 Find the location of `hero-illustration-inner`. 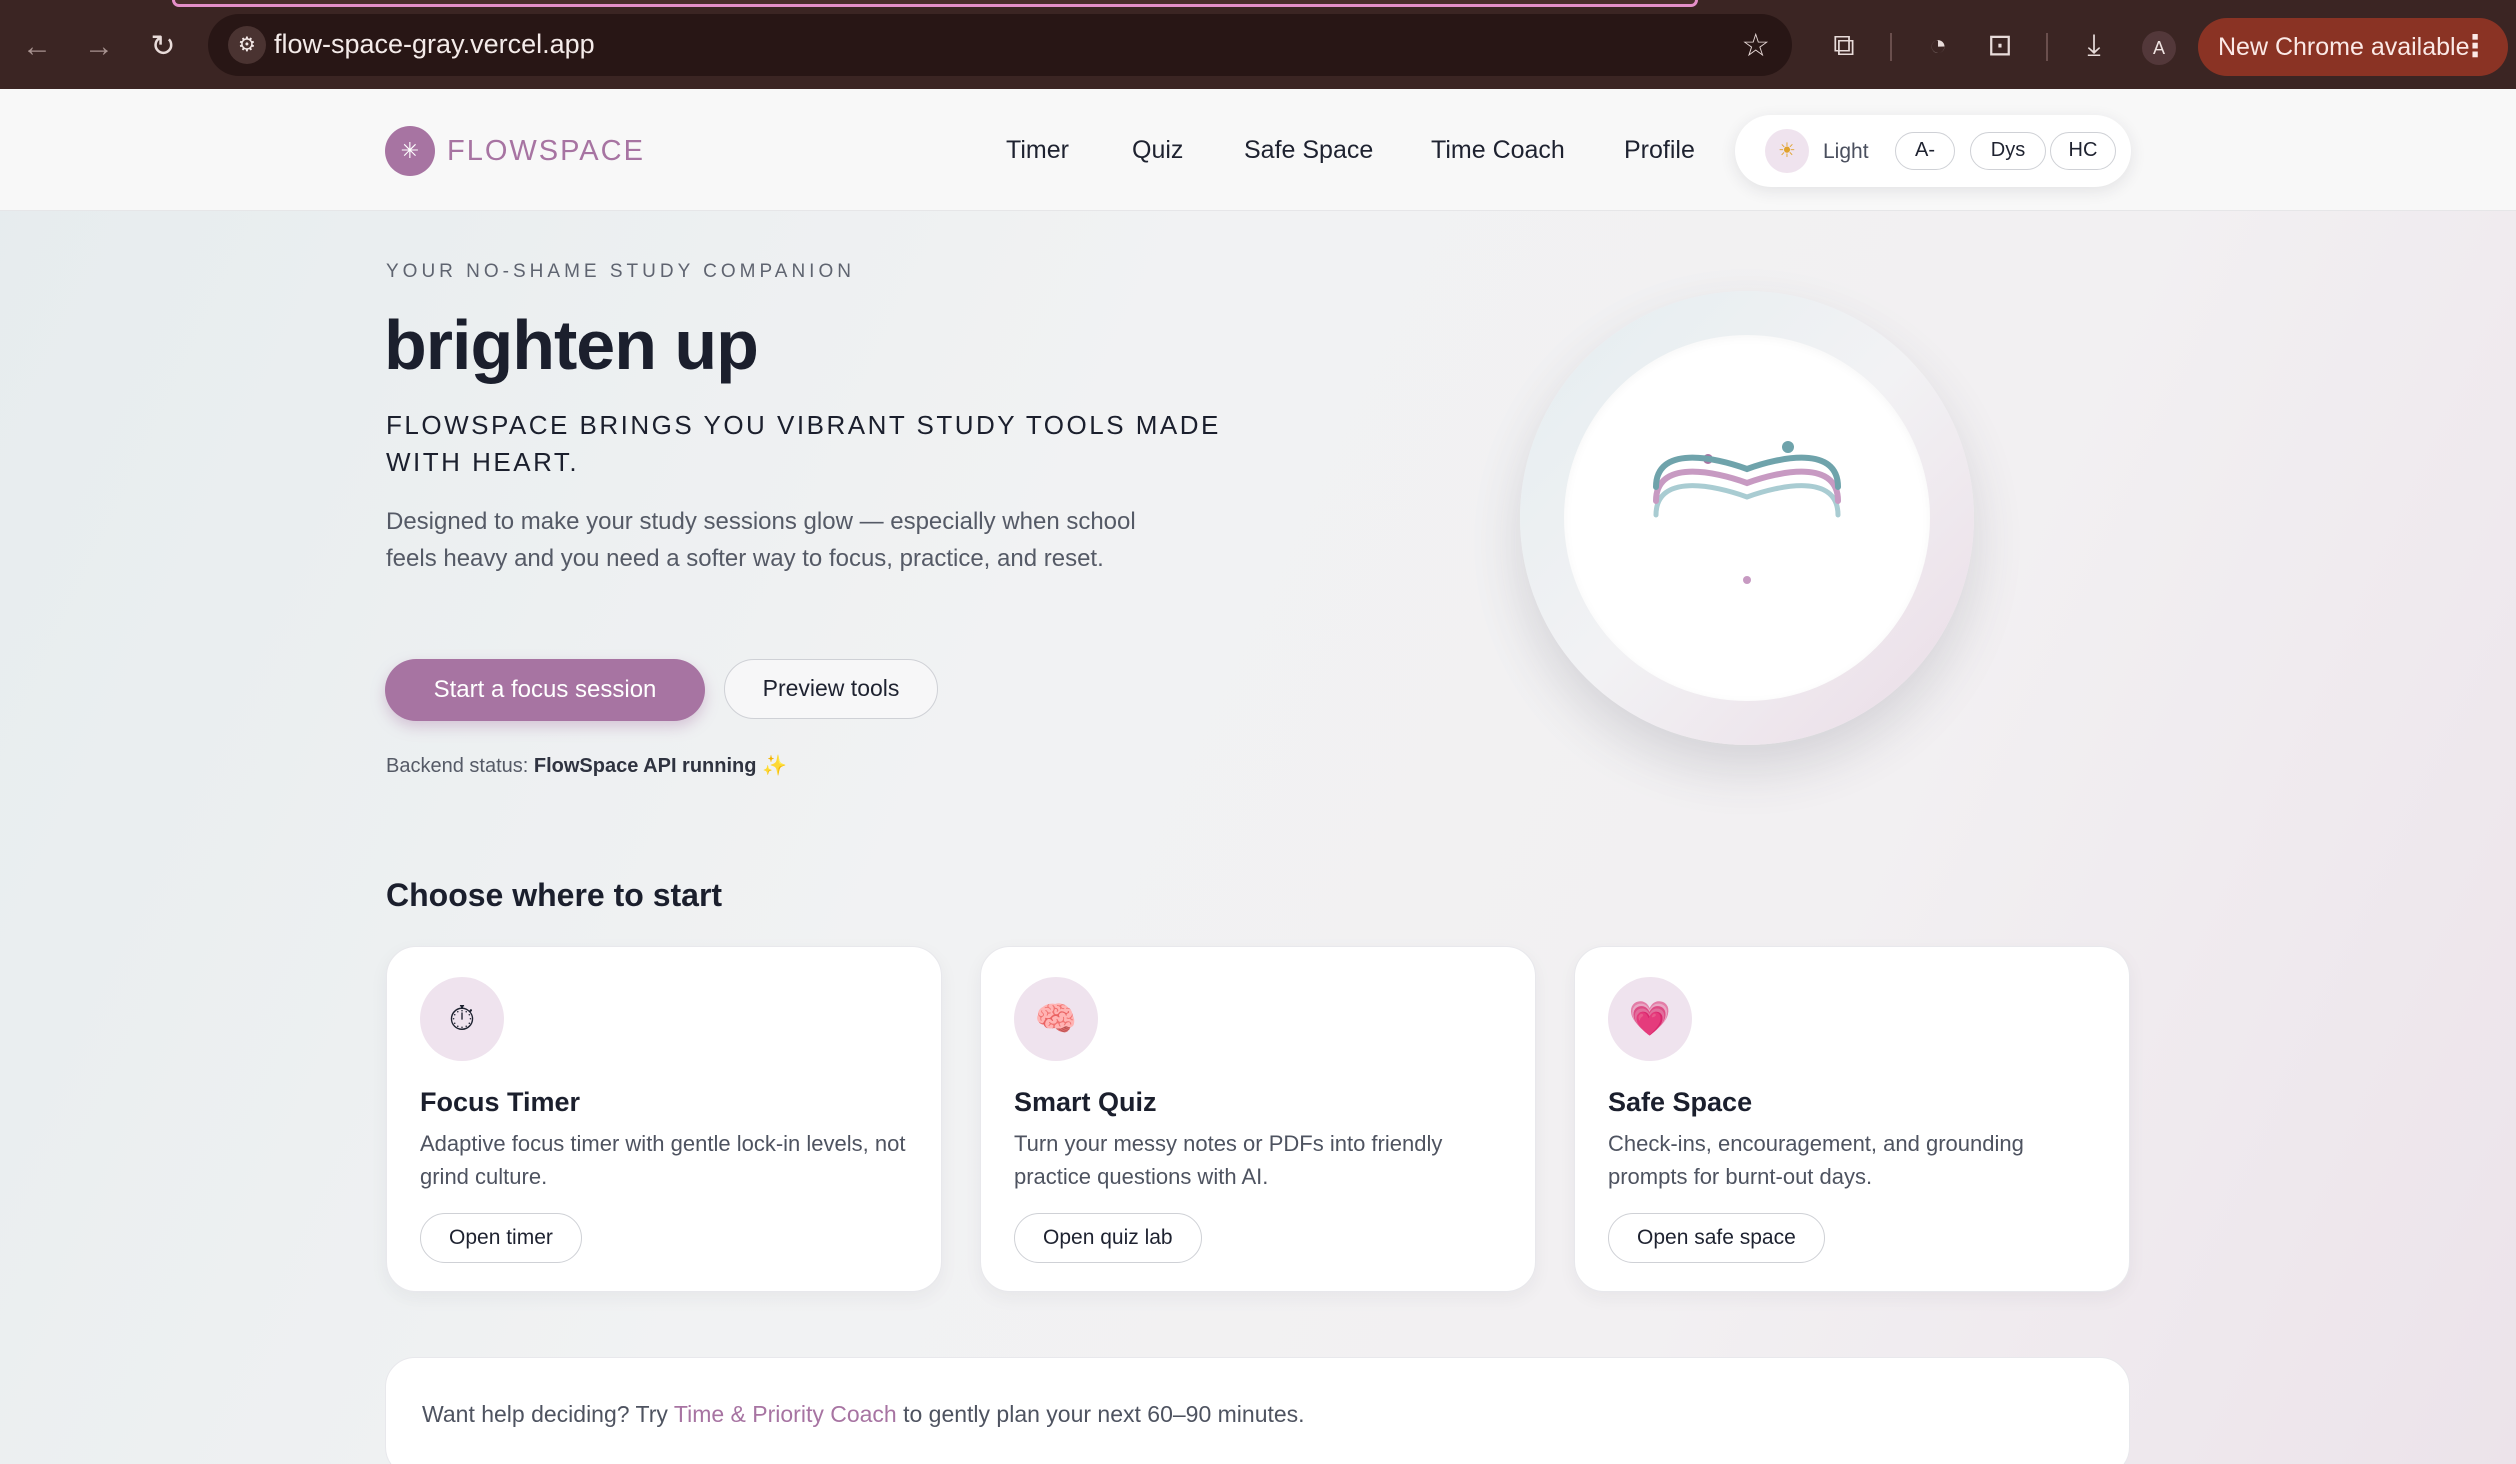

hero-illustration-inner is located at coordinates (1747, 518).